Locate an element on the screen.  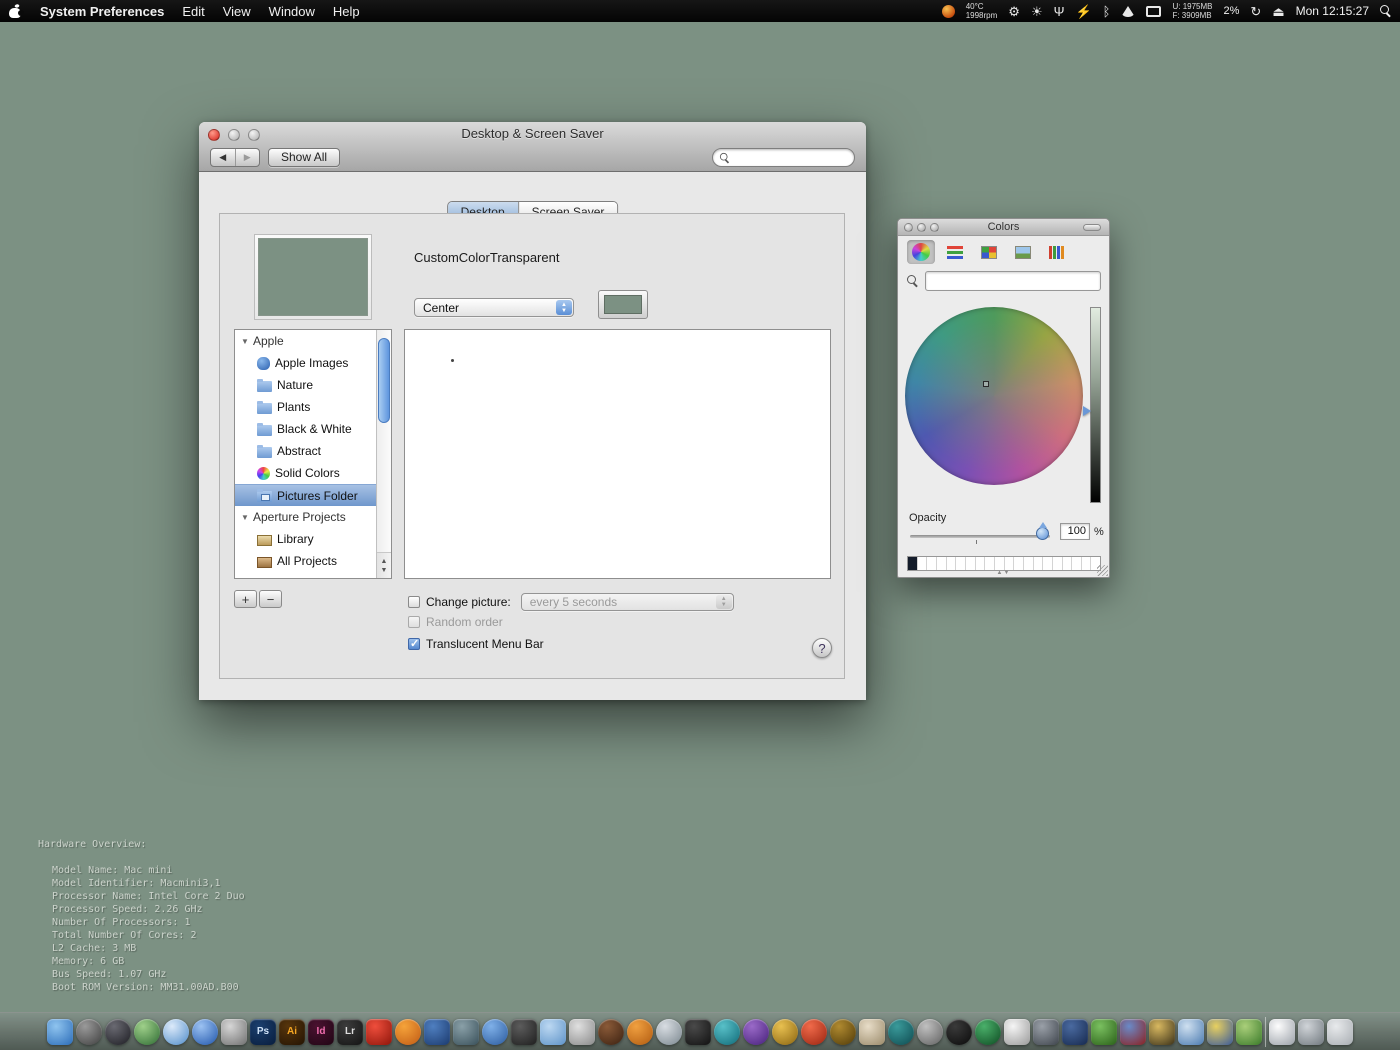
globe-app is located at coordinates (118, 1031).